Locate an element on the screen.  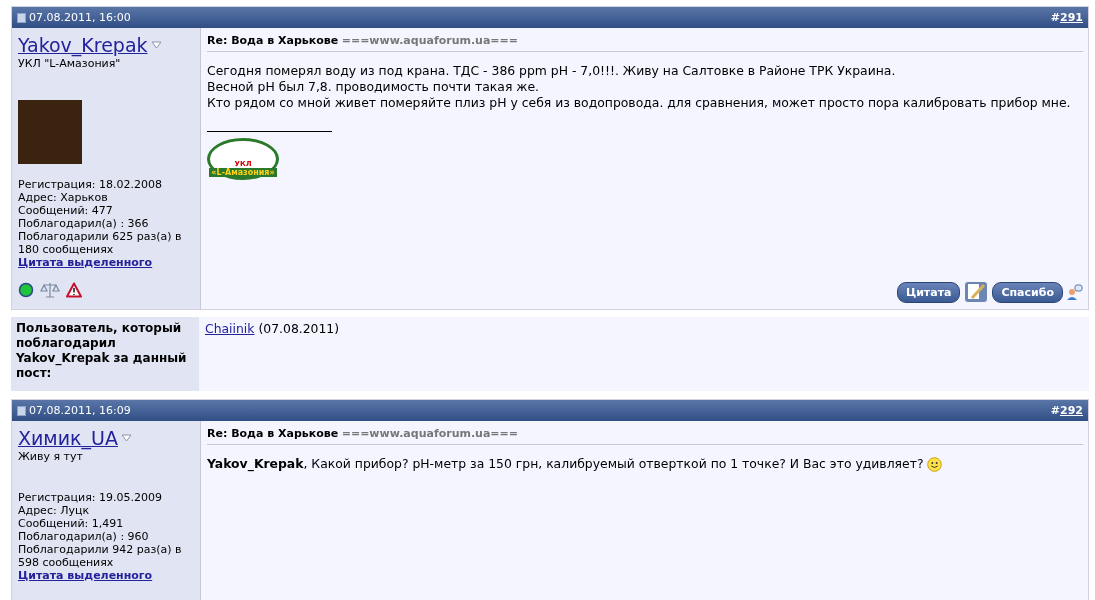
message-text: Весной pH был 7,8. проводимость почти такая же. is located at coordinates (373, 87).